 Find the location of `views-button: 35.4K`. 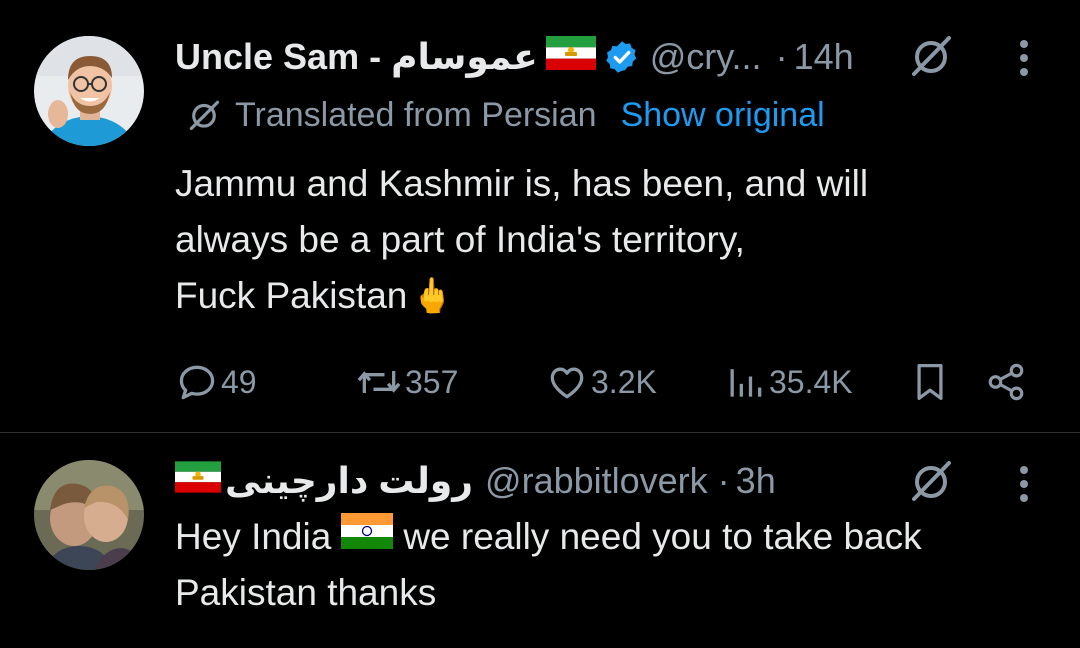

views-button: 35.4K is located at coordinates (788, 382).